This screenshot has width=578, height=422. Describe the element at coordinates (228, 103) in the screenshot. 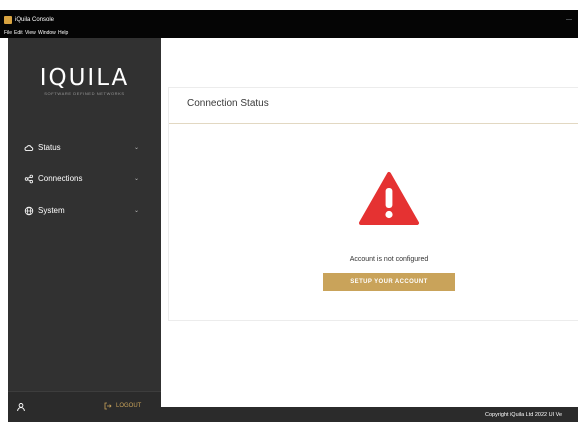

I see `card-title: Connection Status` at that location.